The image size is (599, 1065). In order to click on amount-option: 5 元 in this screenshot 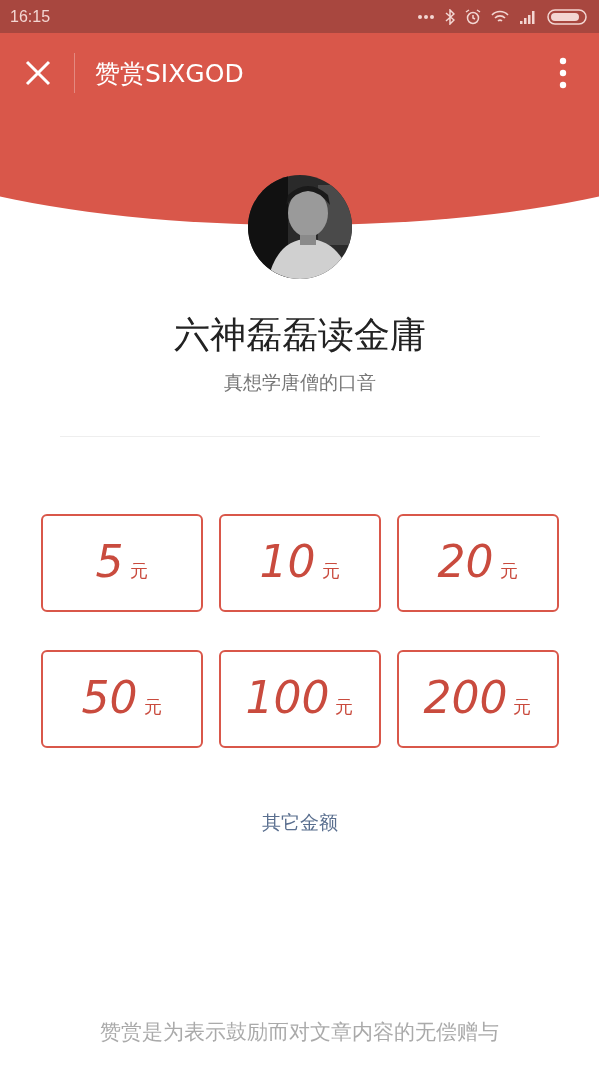, I will do `click(121, 563)`.